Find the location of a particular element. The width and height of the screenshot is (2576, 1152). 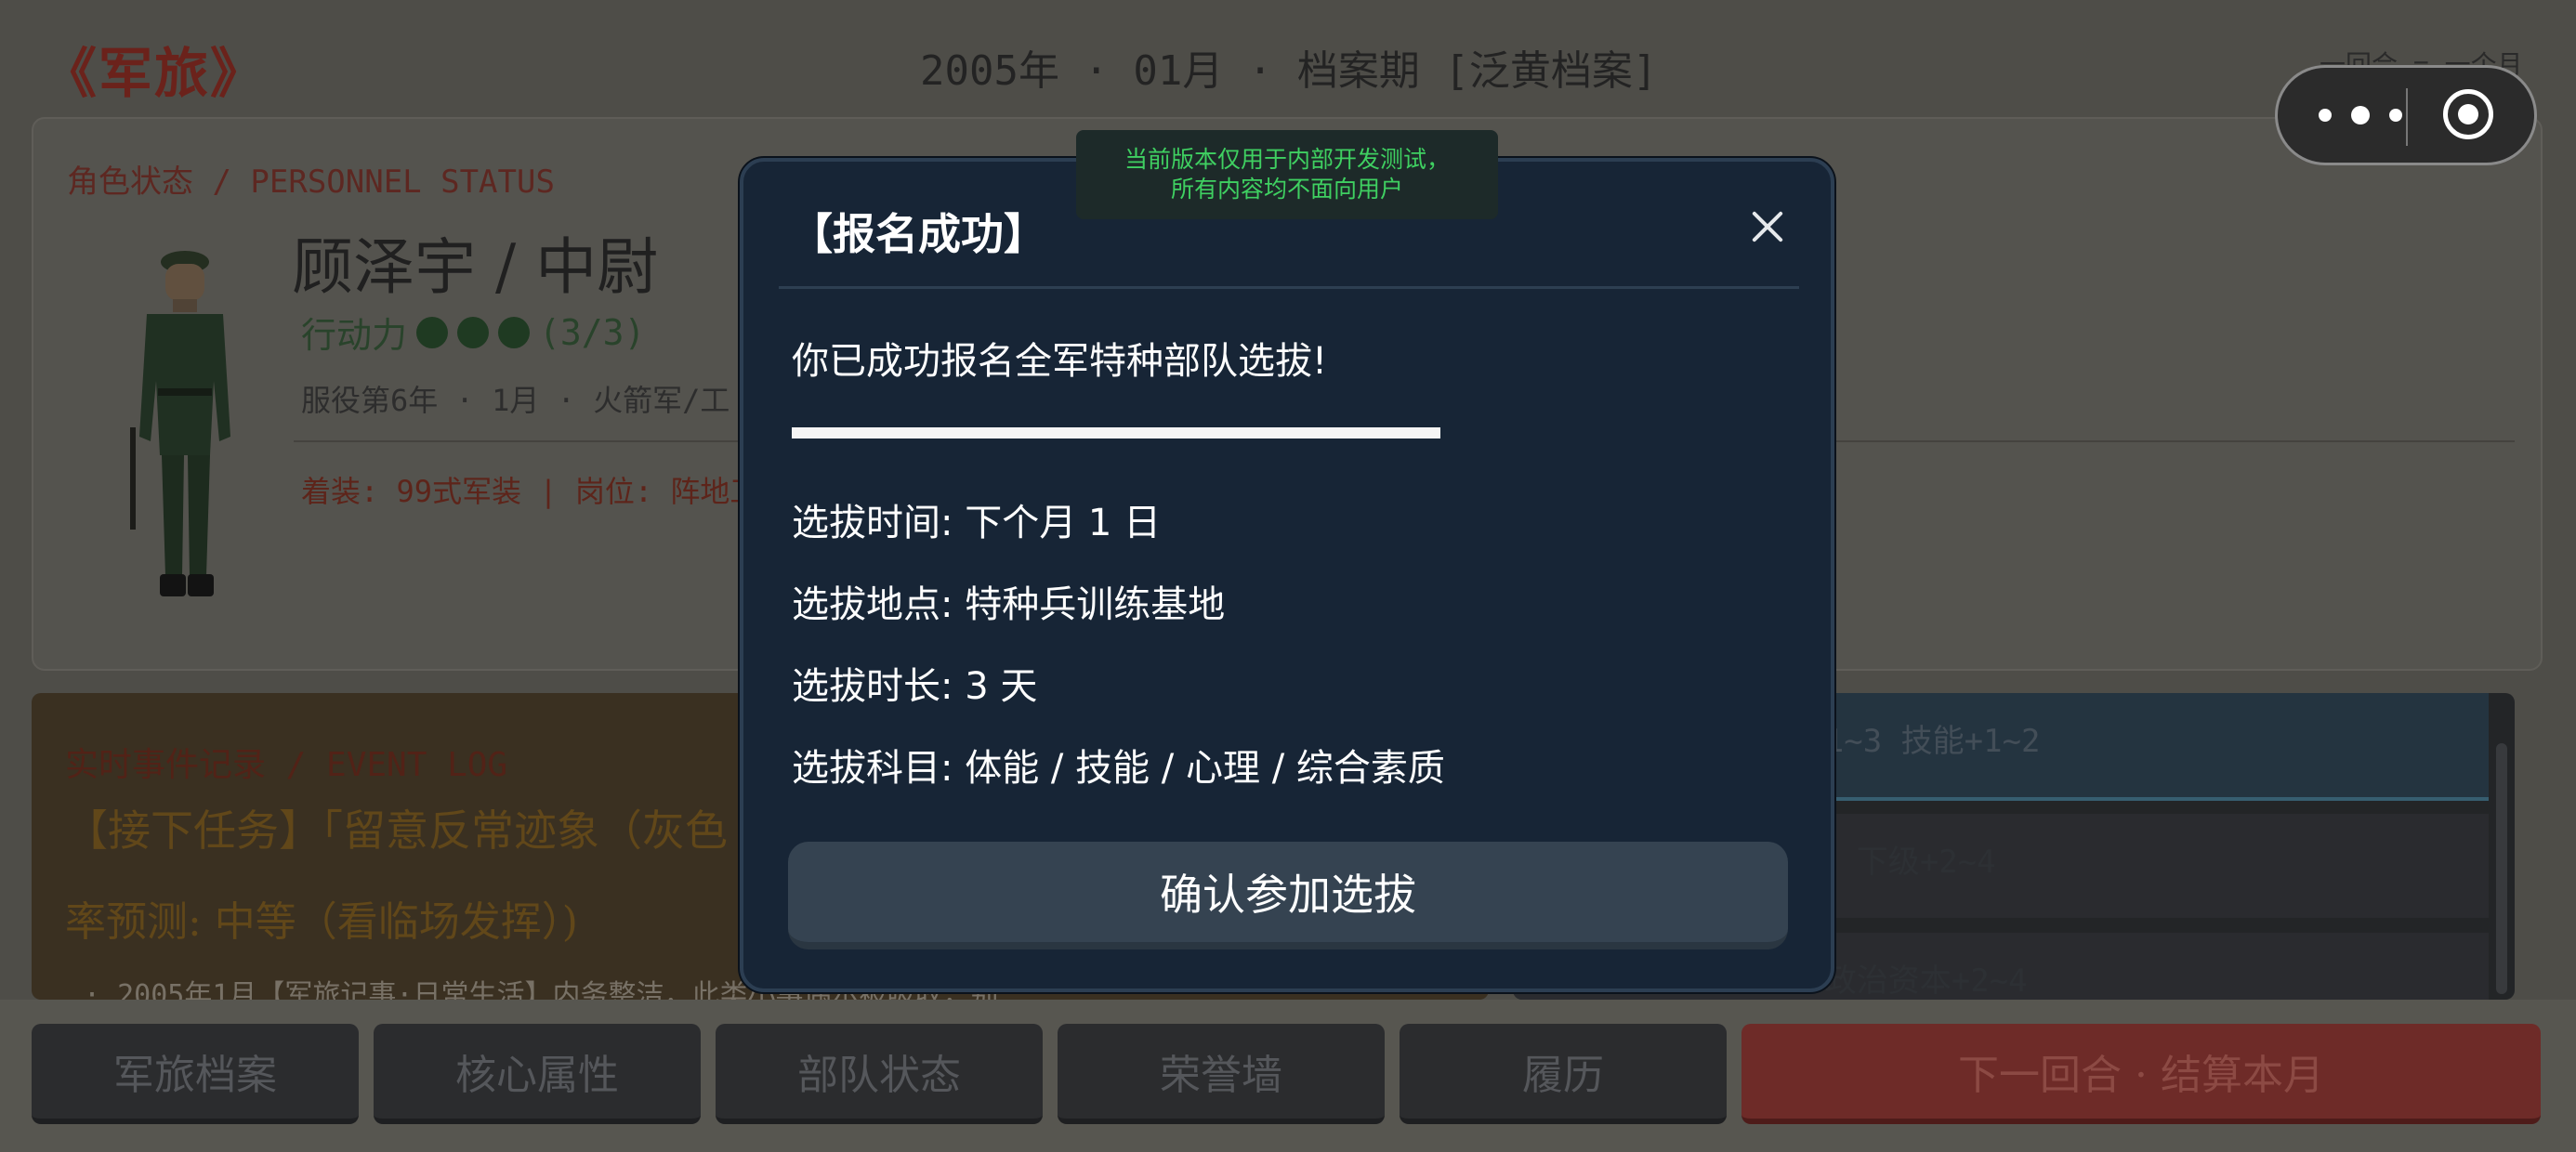

dialog-title: 【报名成功】 is located at coordinates (918, 234).